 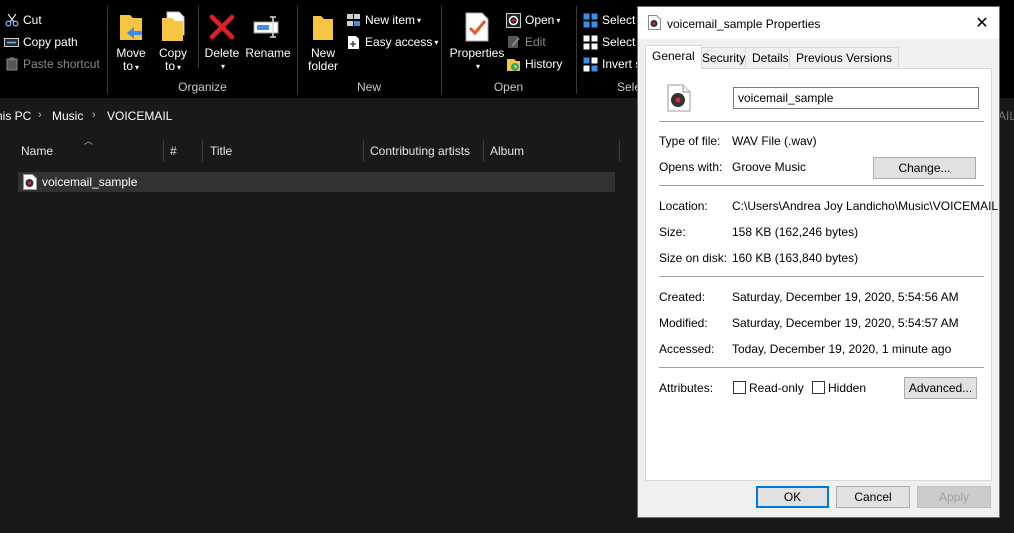 I want to click on paste-shortcut-icon, so click(x=11, y=64).